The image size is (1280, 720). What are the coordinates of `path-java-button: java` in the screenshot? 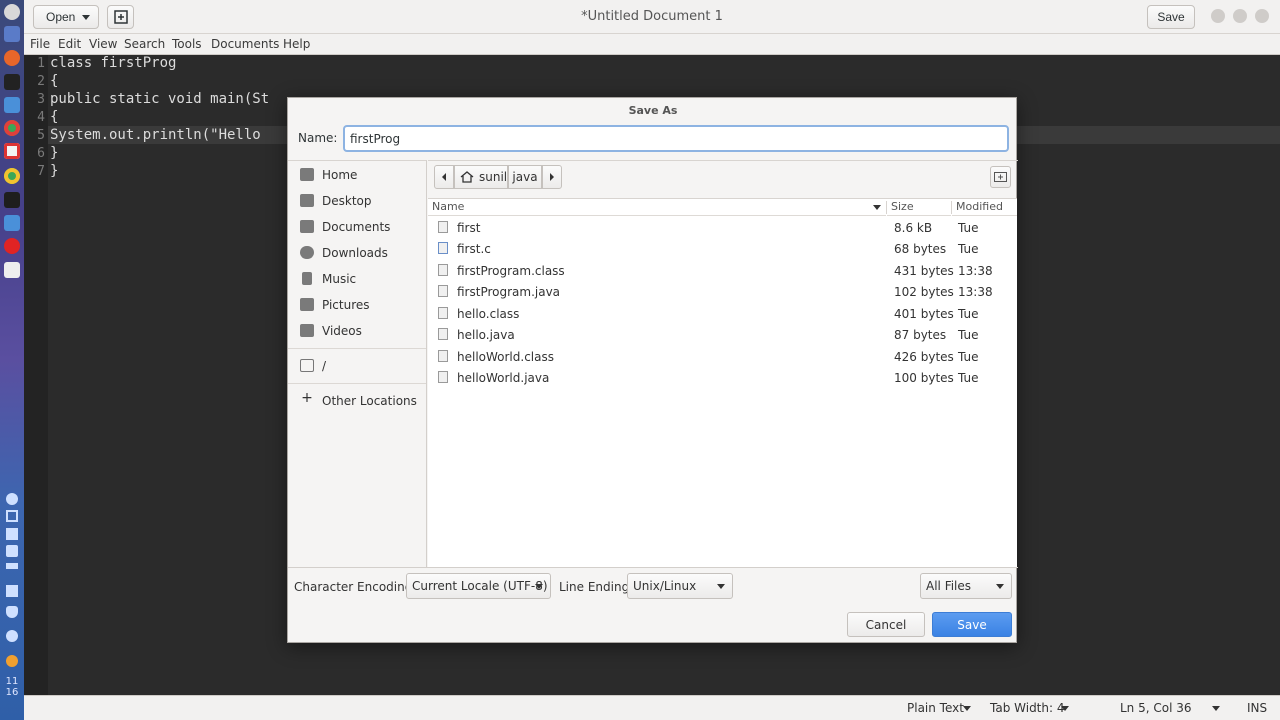 It's located at (525, 177).